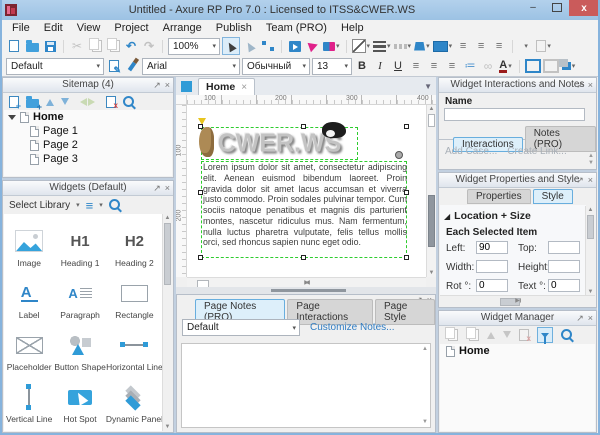 This screenshot has height=435, width=600. What do you see at coordinates (149, 46) in the screenshot?
I see `redo-button: ↷` at bounding box center [149, 46].